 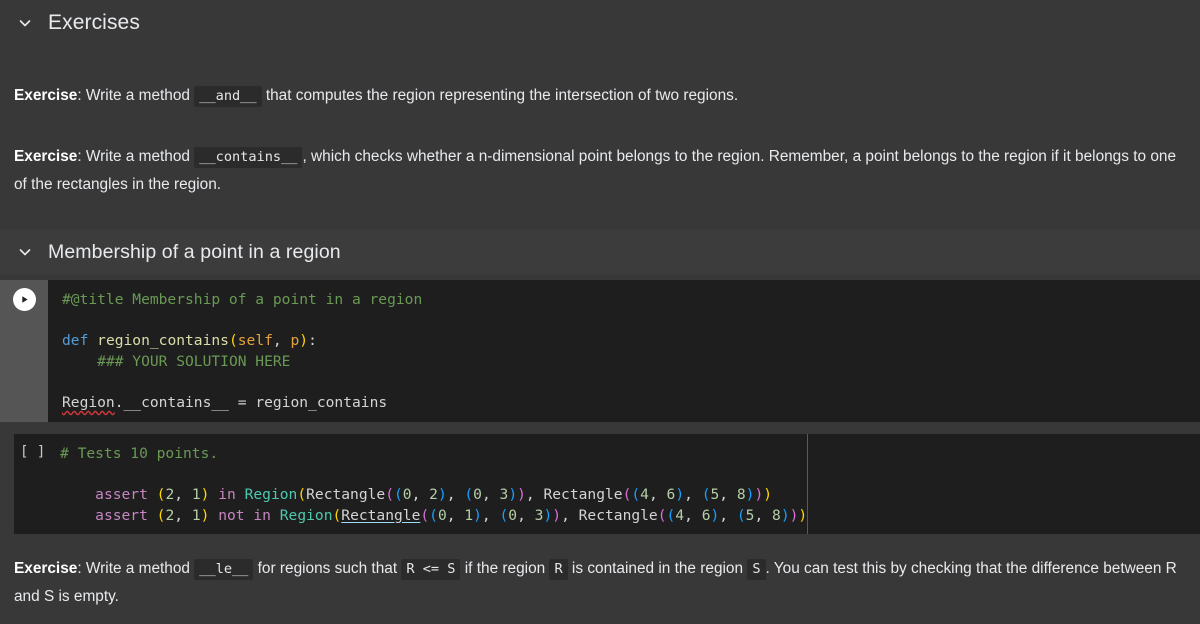 I want to click on exercise-contains-text-before: Write a method, so click(x=140, y=156).